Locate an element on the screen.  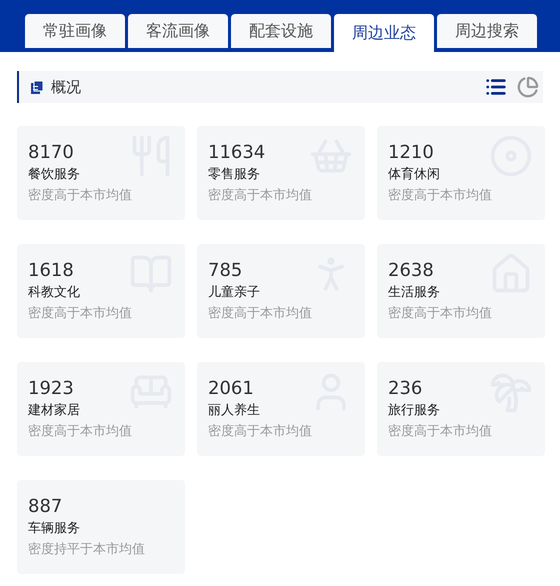
category-label: 建材家居 is located at coordinates (54, 411).